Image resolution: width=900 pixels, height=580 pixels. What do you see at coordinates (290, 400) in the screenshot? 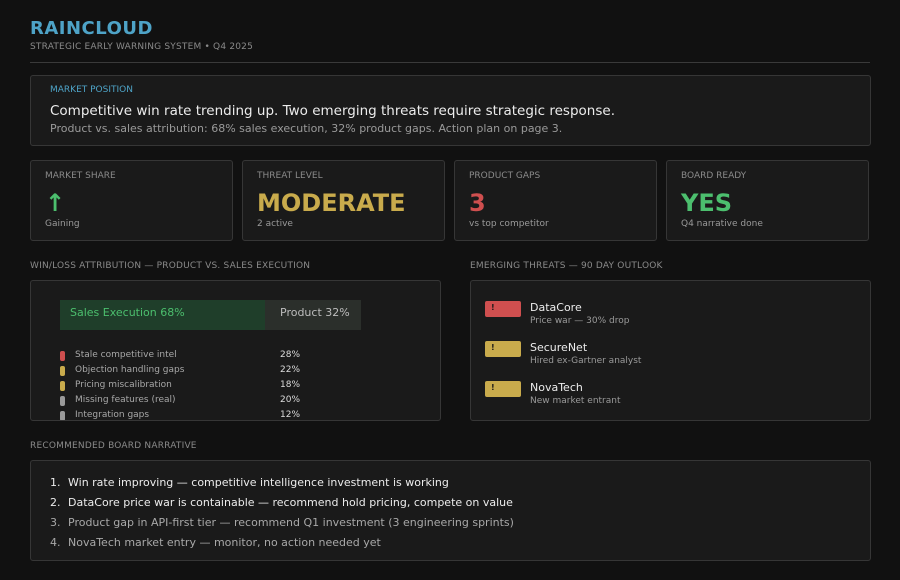
I see `attribution-row-pct: 20%` at bounding box center [290, 400].